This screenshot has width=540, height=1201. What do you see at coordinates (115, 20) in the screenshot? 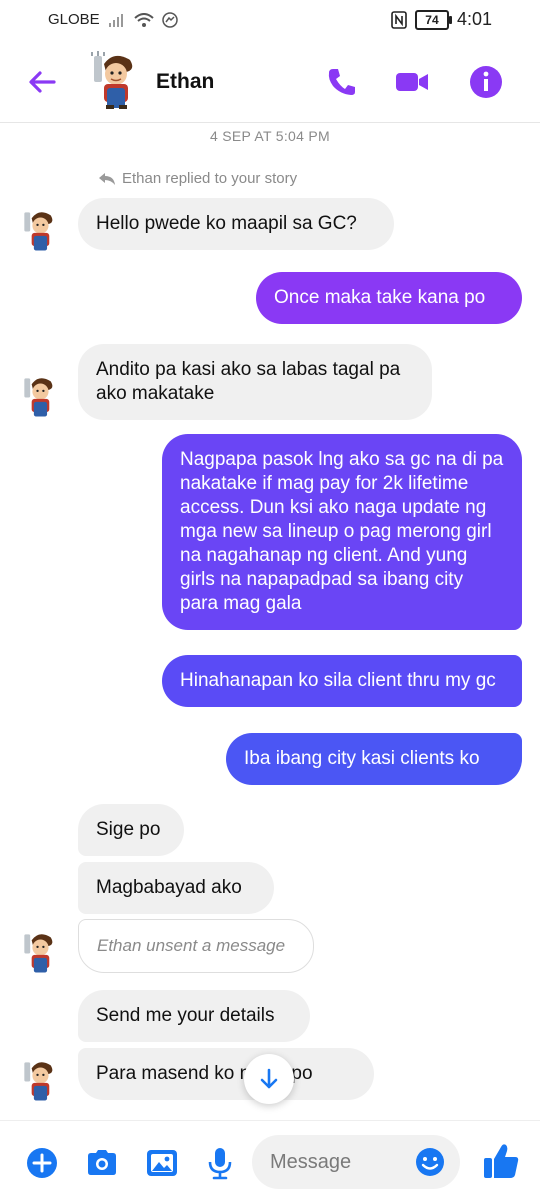
I see `signal-icon` at bounding box center [115, 20].